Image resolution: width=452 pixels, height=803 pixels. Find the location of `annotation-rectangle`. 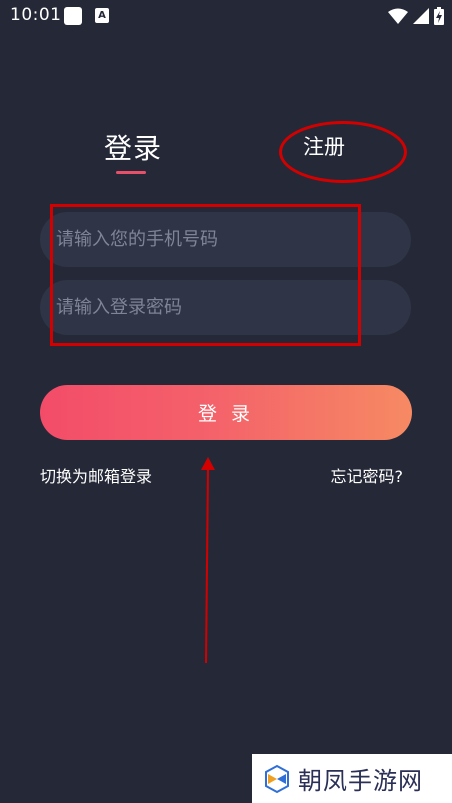

annotation-rectangle is located at coordinates (205, 275).